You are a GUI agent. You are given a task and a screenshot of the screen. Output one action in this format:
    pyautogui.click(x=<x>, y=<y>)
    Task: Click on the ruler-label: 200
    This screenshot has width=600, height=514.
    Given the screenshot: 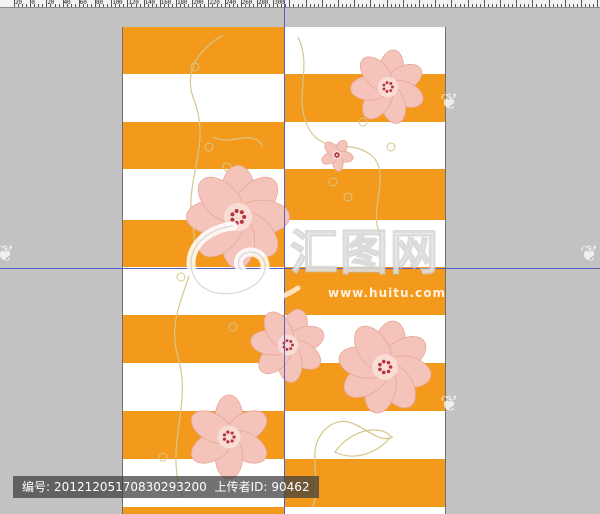 What is the action you would take?
    pyautogui.click(x=198, y=3)
    